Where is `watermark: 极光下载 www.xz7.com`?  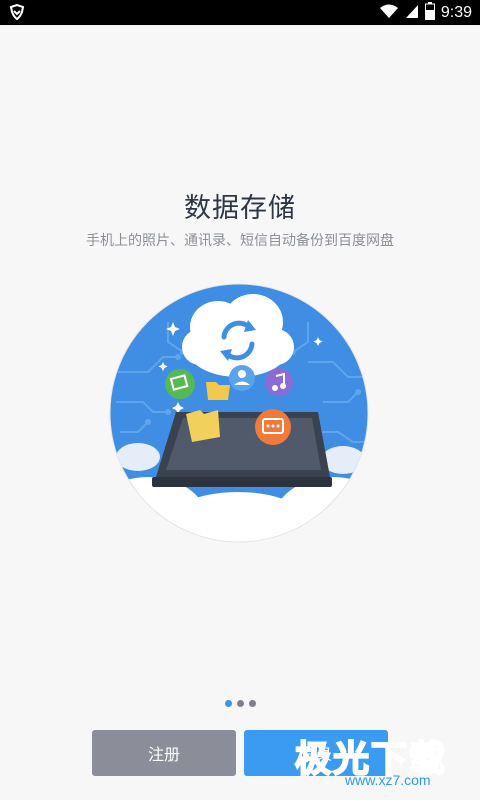
watermark: 极光下载 www.xz7.com is located at coordinates (384, 760).